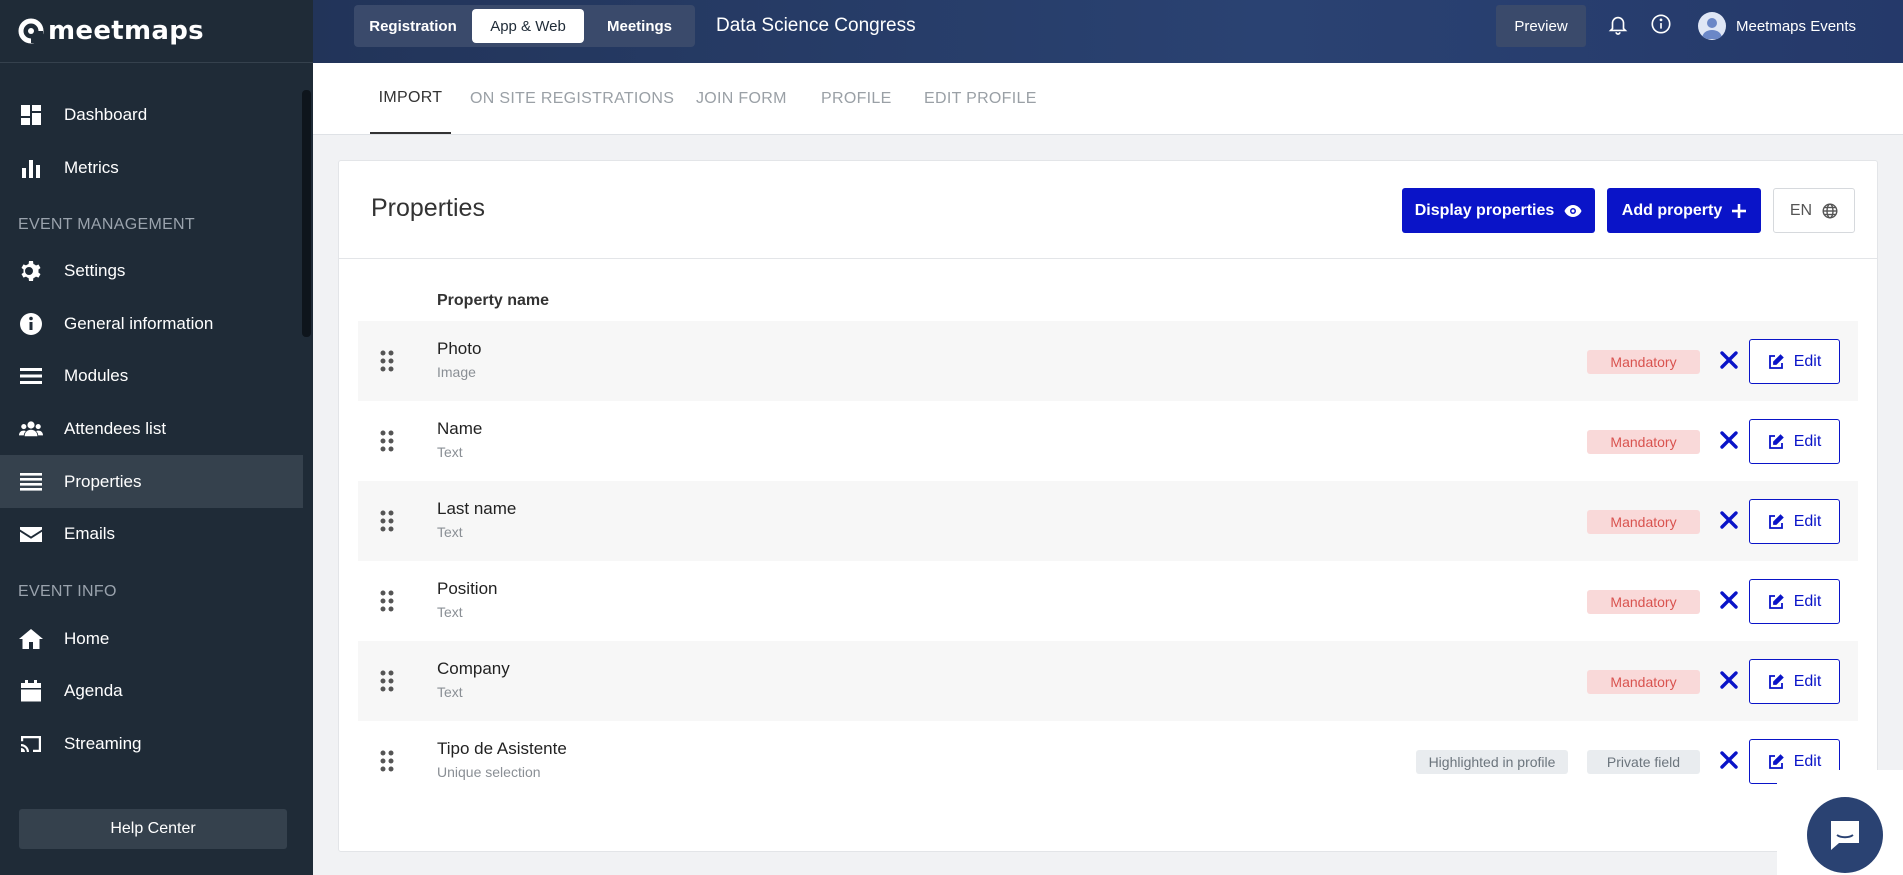  What do you see at coordinates (572, 98) in the screenshot?
I see `tab-on-site-registrations: ON SITE REGISTRATIONS` at bounding box center [572, 98].